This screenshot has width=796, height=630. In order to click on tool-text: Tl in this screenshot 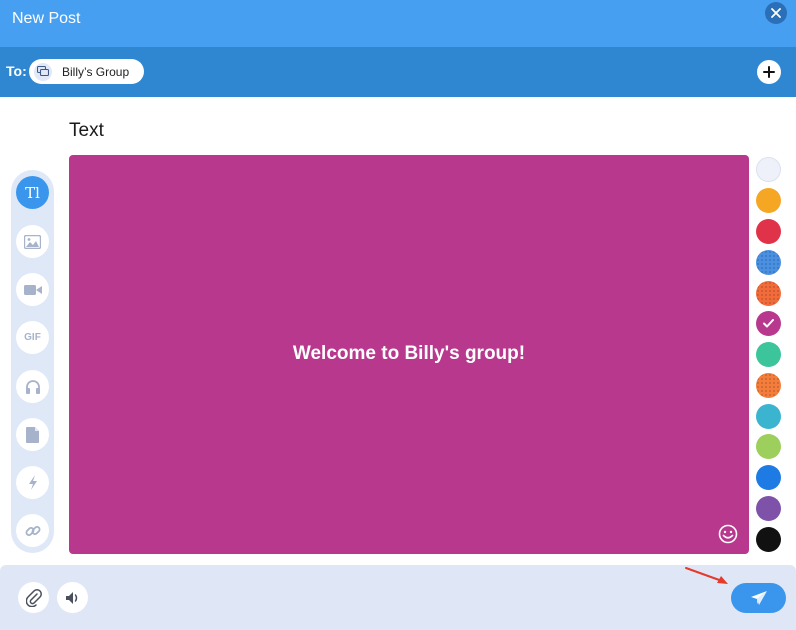, I will do `click(32, 192)`.